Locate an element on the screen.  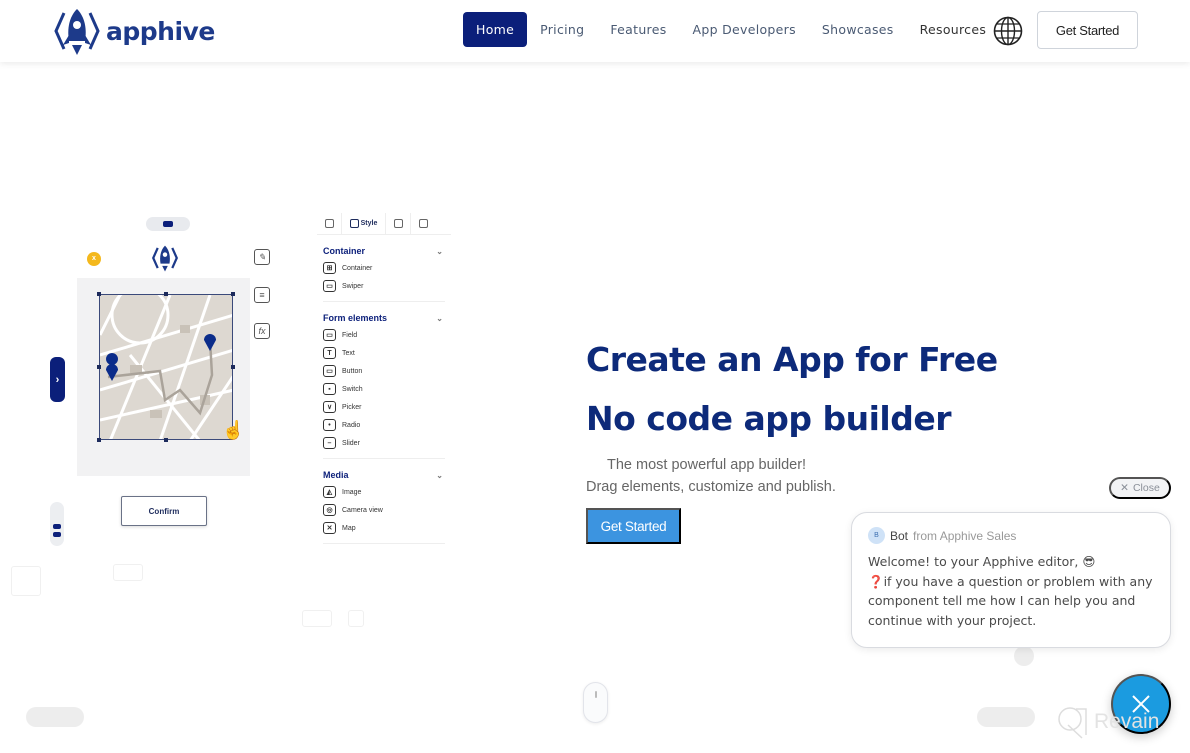
revain-logo-icon is located at coordinates (1072, 723).